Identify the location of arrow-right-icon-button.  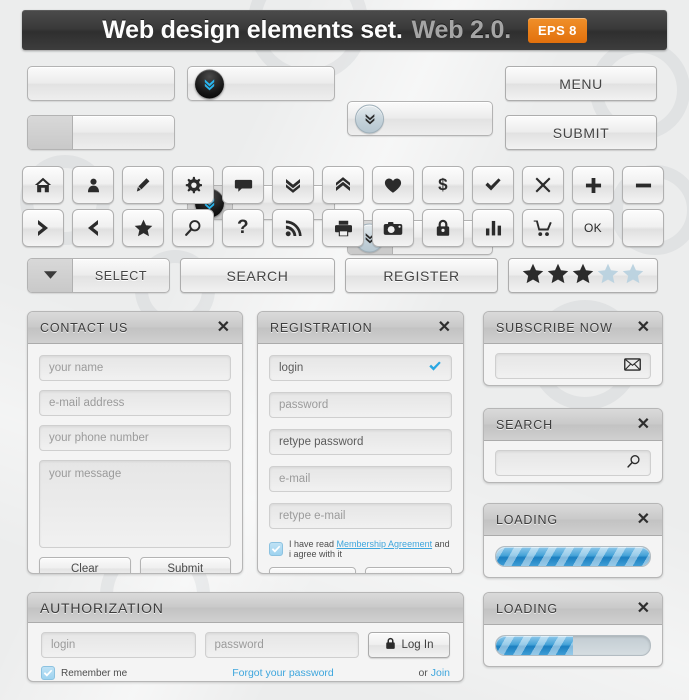
(43, 228).